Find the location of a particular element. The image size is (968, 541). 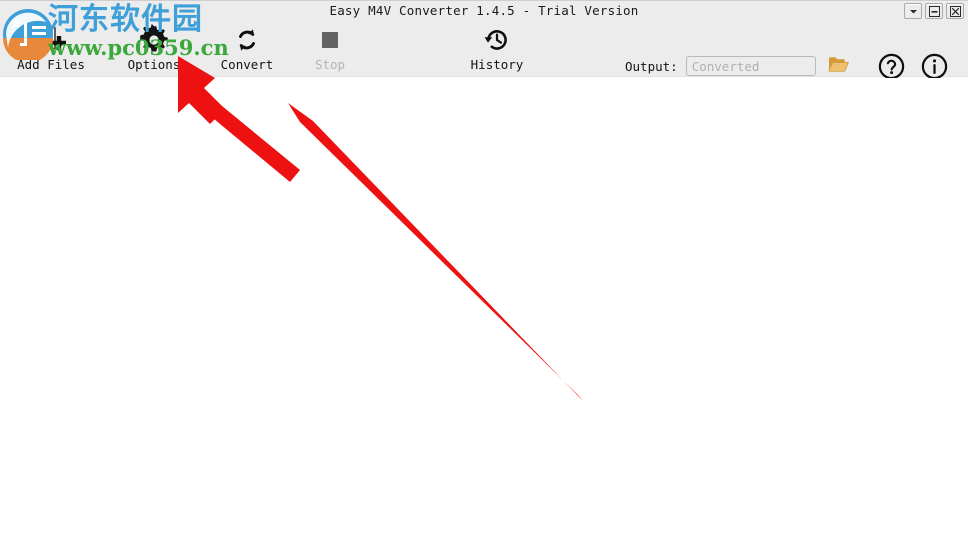

browse-folder-button is located at coordinates (839, 66).